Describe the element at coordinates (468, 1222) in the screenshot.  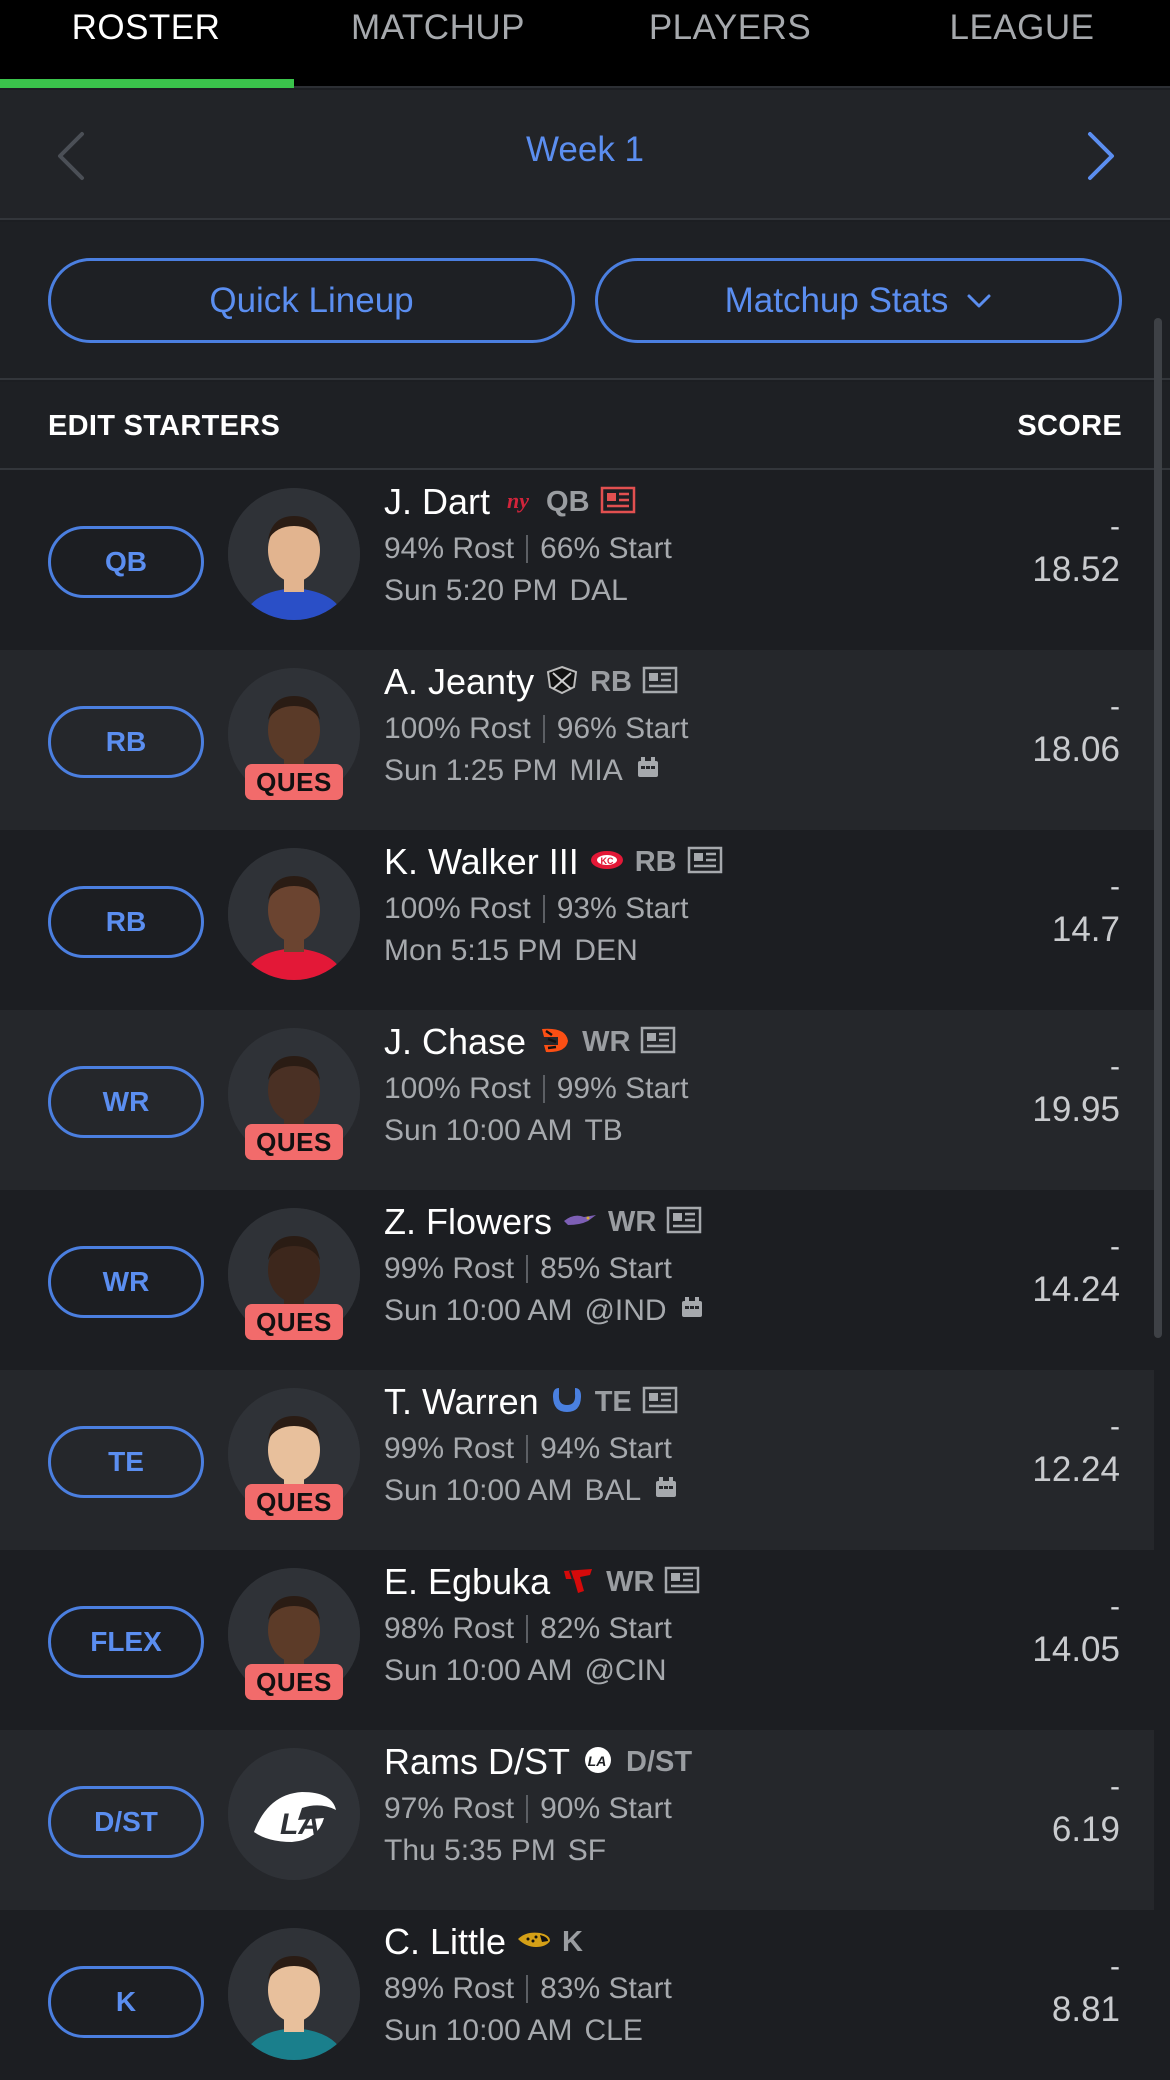
I see `player-name: Z. Flowers` at that location.